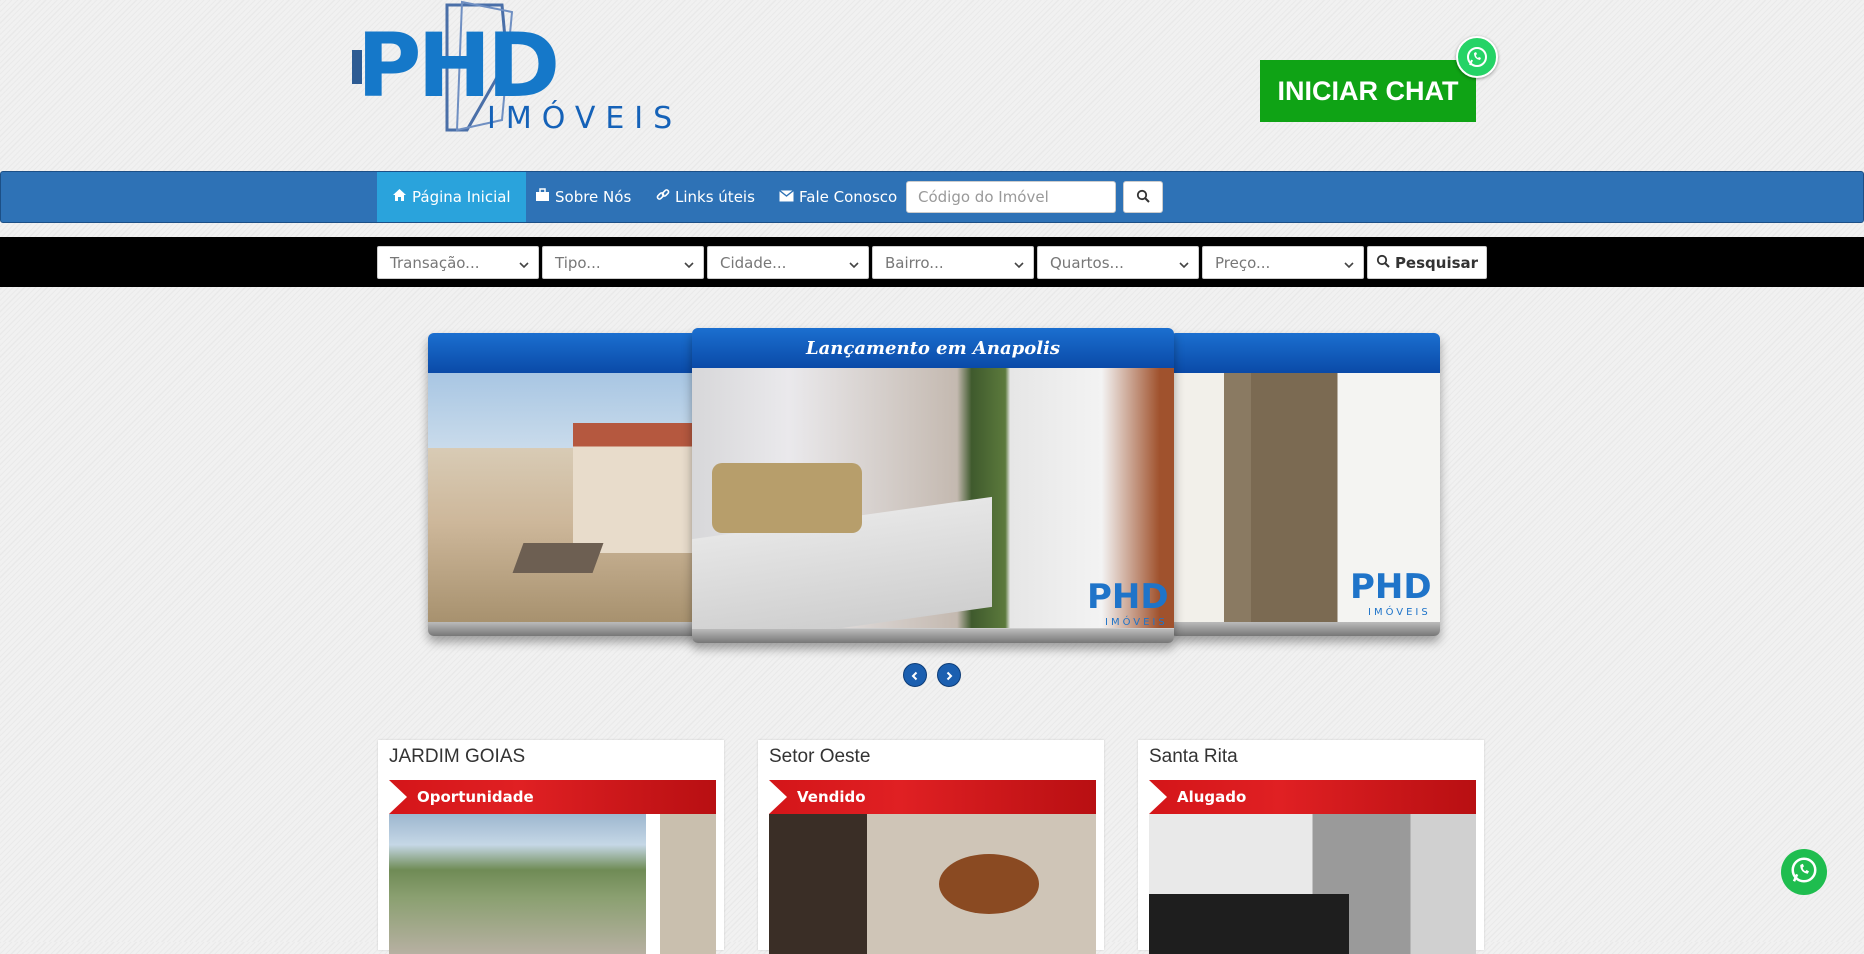  Describe the element at coordinates (989, 884) in the screenshot. I see `coffee-table-shape` at that location.